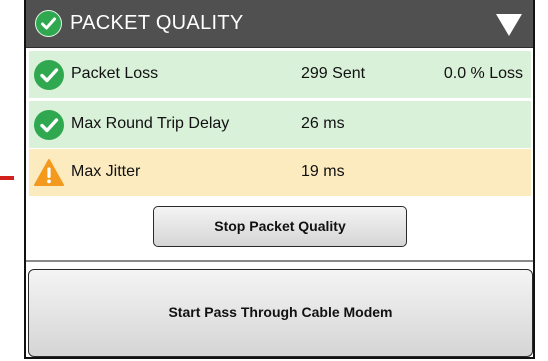 This screenshot has width=548, height=361. I want to click on warning-icon, so click(49, 173).